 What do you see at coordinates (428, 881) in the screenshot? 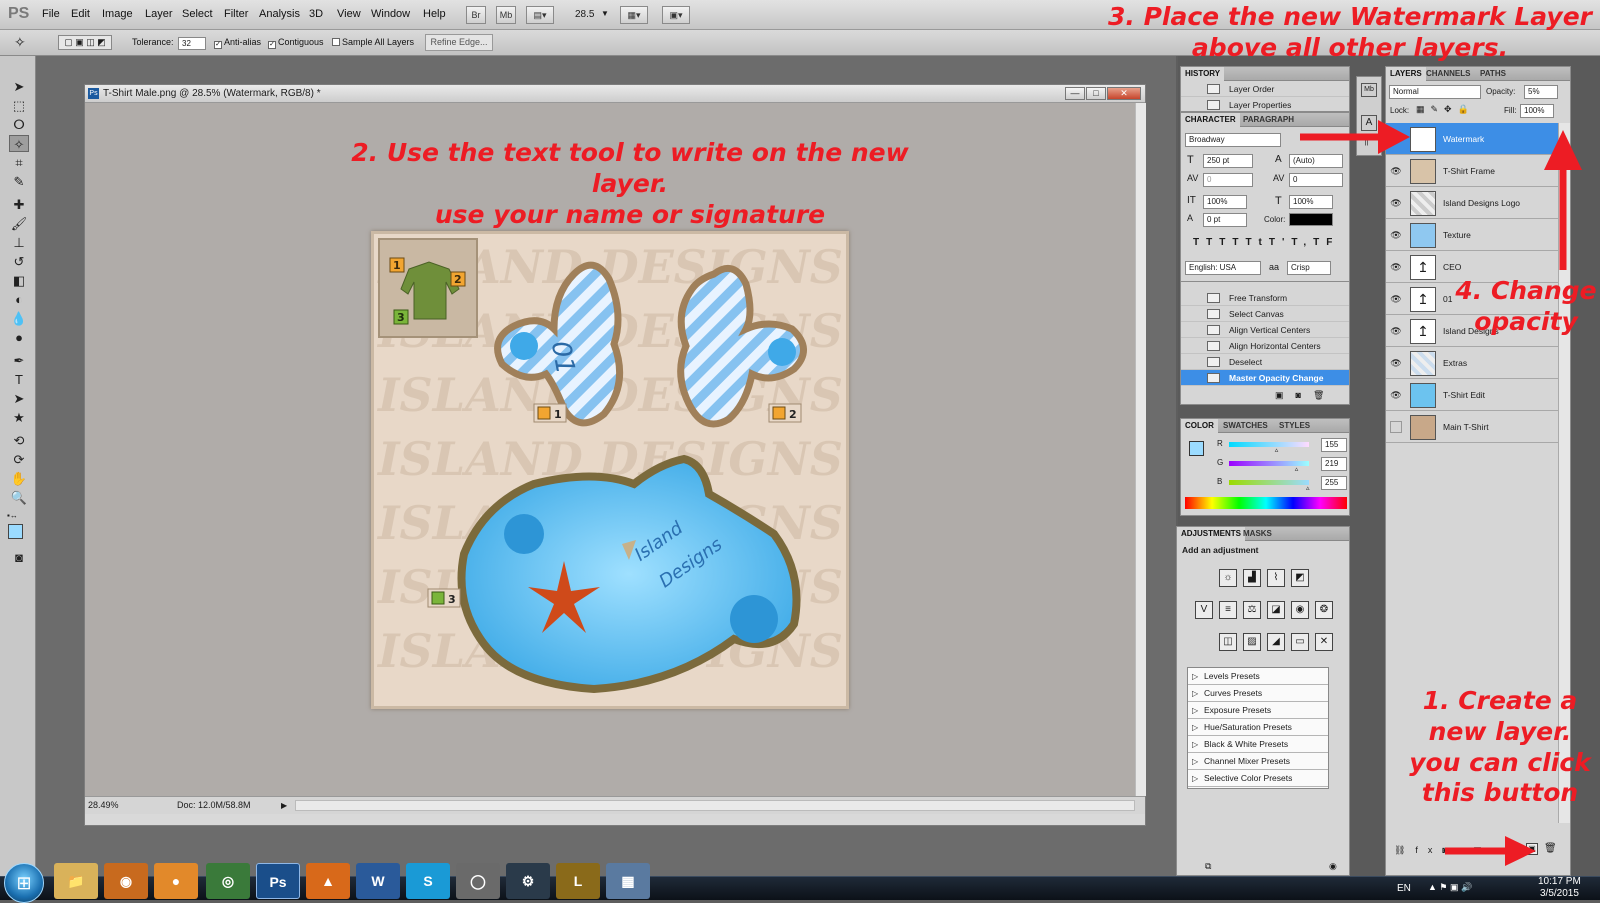
I see `skype-icon: S` at bounding box center [428, 881].